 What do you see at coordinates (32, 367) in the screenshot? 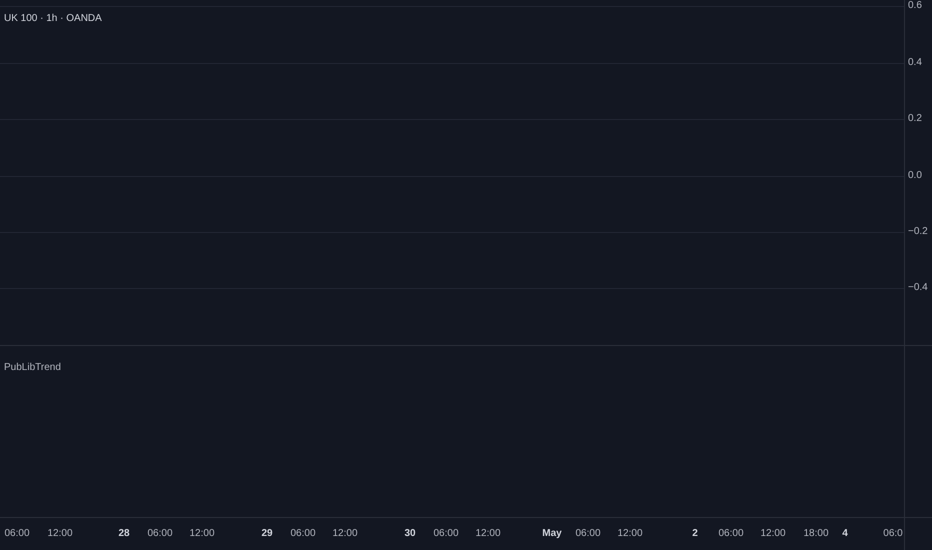
I see `indicator-legend: PubLibTrend` at bounding box center [32, 367].